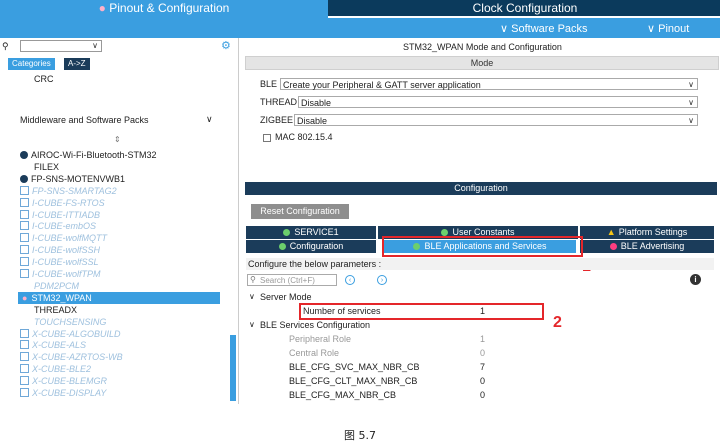 This screenshot has height=447, width=720. What do you see at coordinates (84, 120) in the screenshot?
I see `section-middleware: Middleware and Software Packs` at bounding box center [84, 120].